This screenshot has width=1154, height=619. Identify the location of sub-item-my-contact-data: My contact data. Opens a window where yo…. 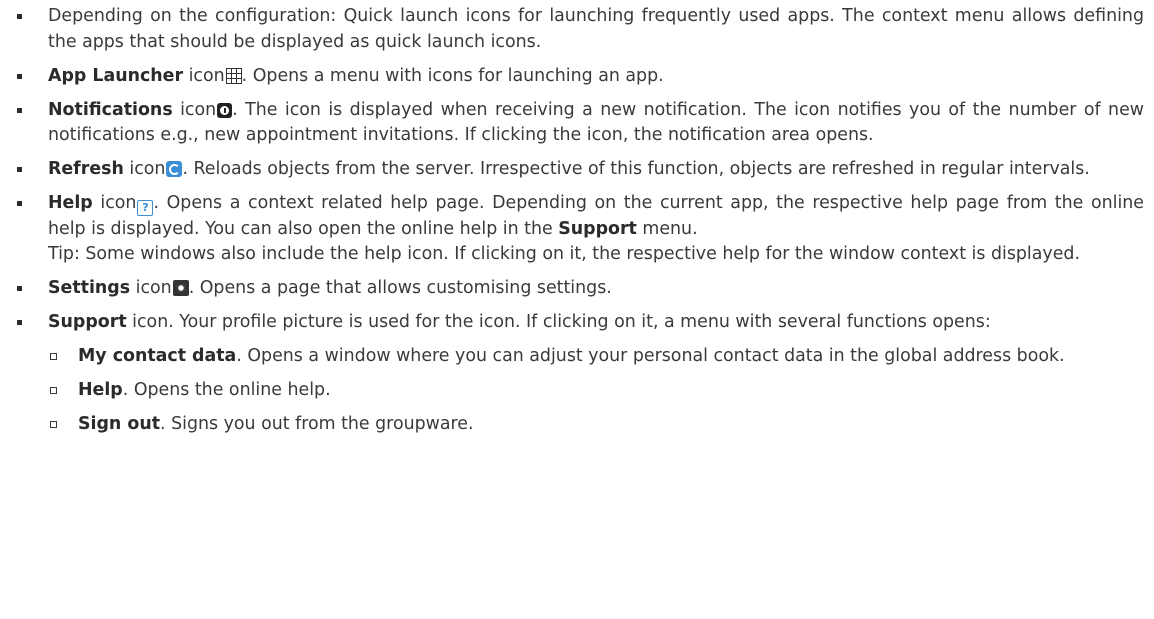
(596, 357).